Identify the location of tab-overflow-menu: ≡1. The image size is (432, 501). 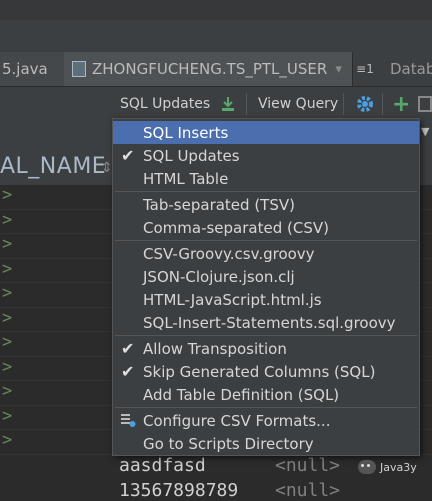
(365, 69).